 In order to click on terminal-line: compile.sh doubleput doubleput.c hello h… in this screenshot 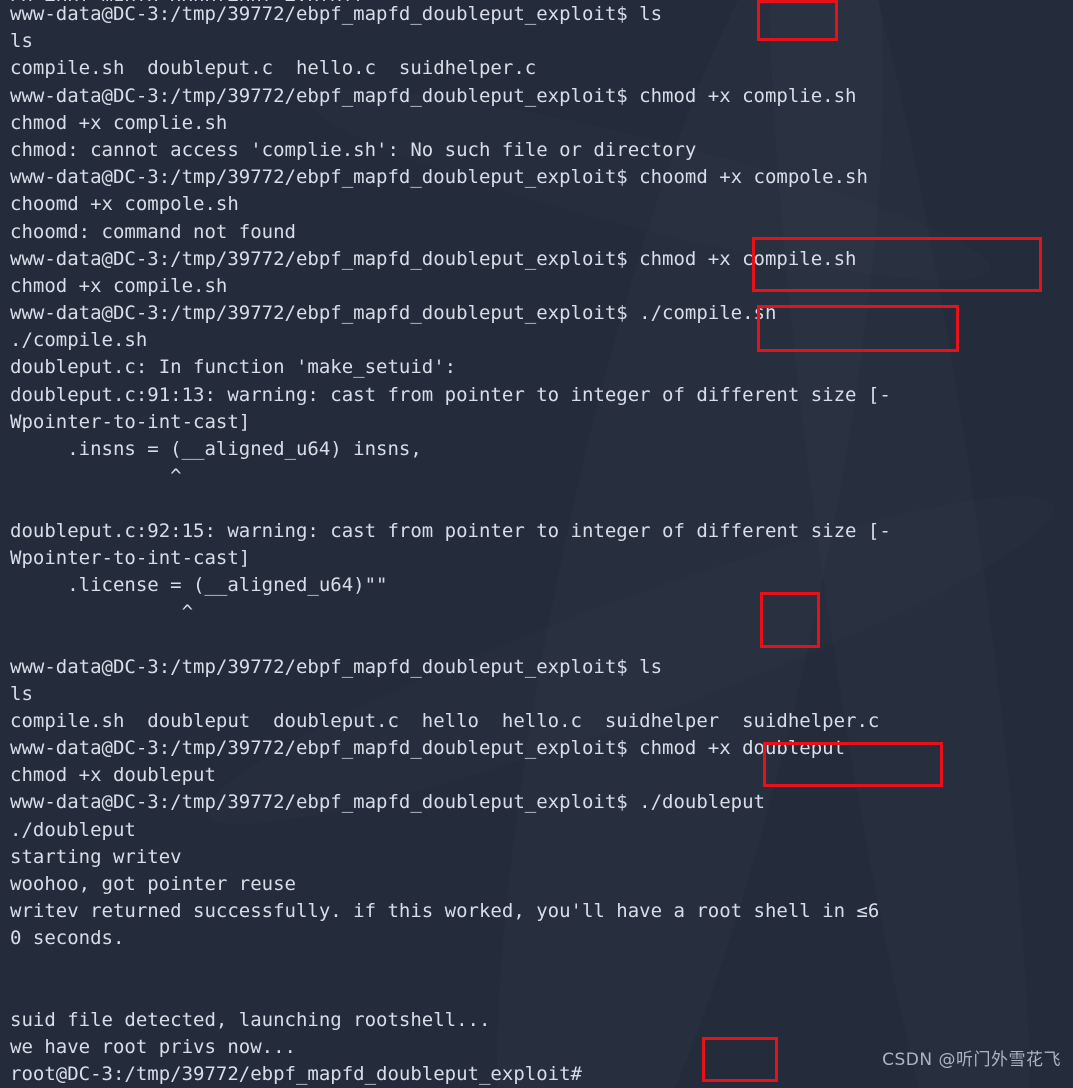, I will do `click(445, 720)`.